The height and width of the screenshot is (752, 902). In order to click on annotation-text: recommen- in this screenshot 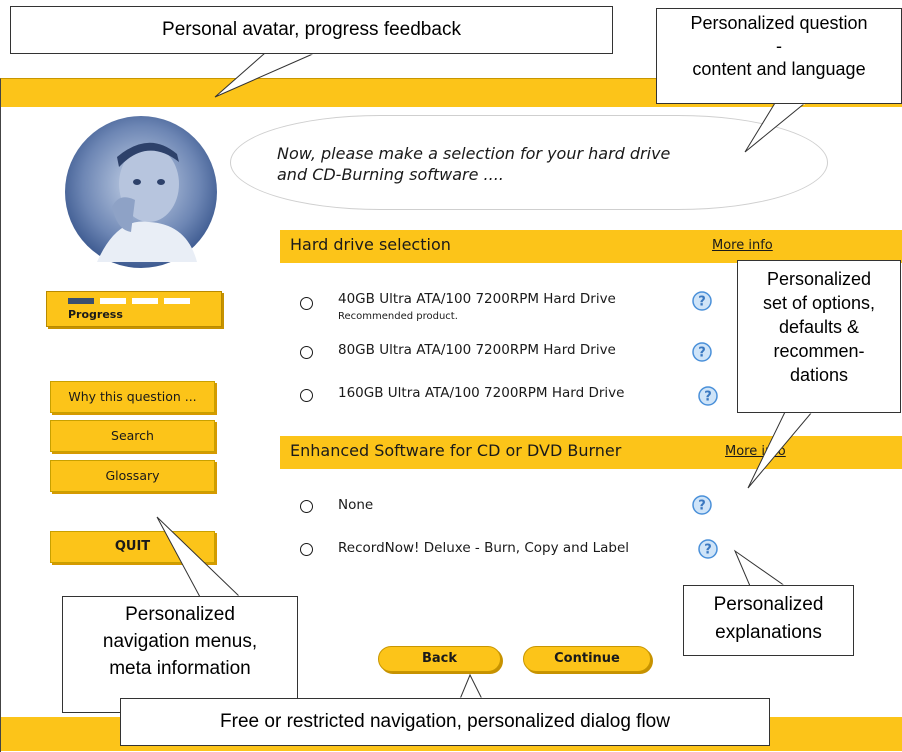, I will do `click(819, 351)`.